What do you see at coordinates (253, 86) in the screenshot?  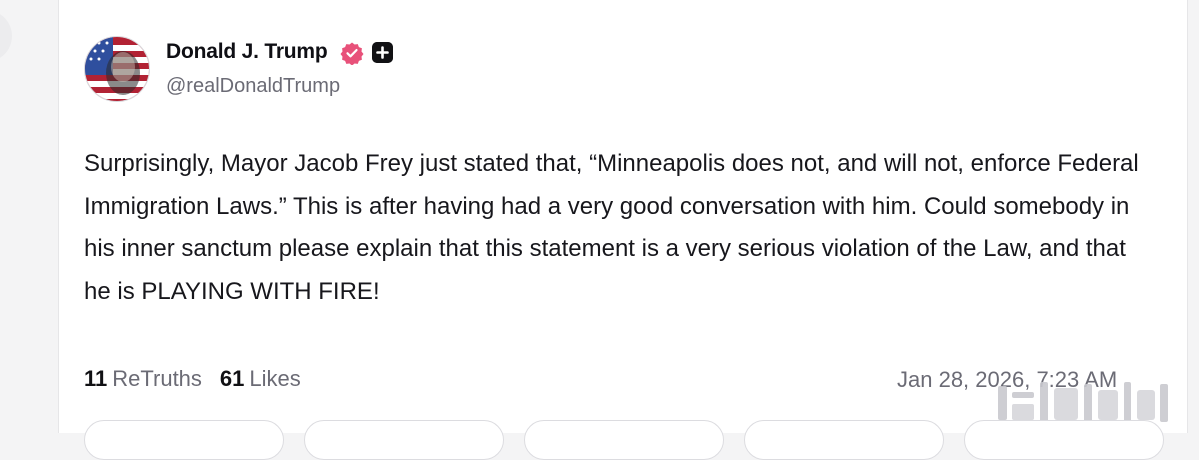 I see `author-handle: @realDonaldTrump` at bounding box center [253, 86].